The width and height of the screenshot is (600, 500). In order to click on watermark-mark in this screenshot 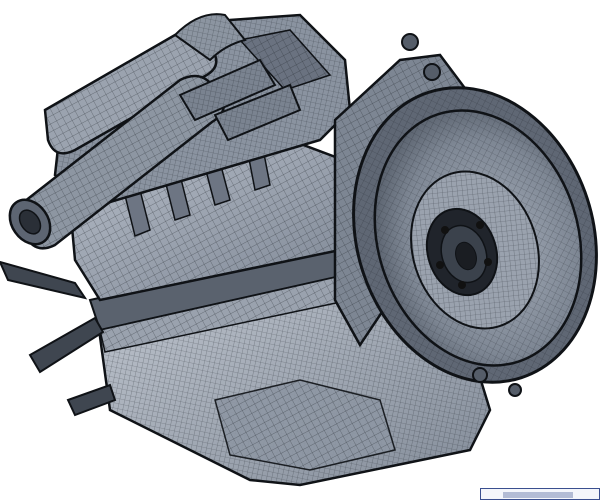, I will do `click(538, 495)`.